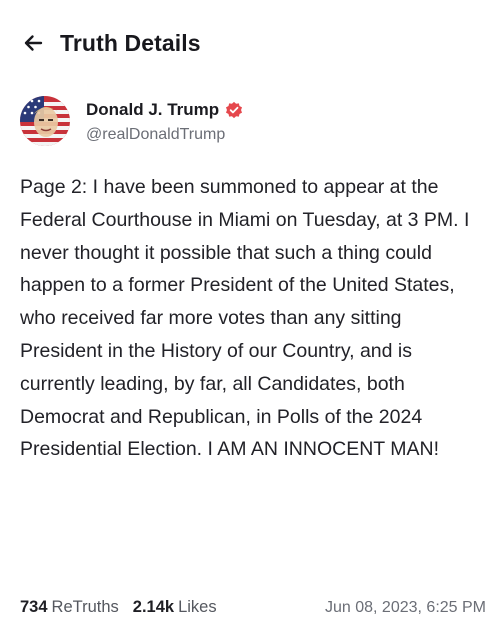  I want to click on arrow-left-icon, so click(33, 43).